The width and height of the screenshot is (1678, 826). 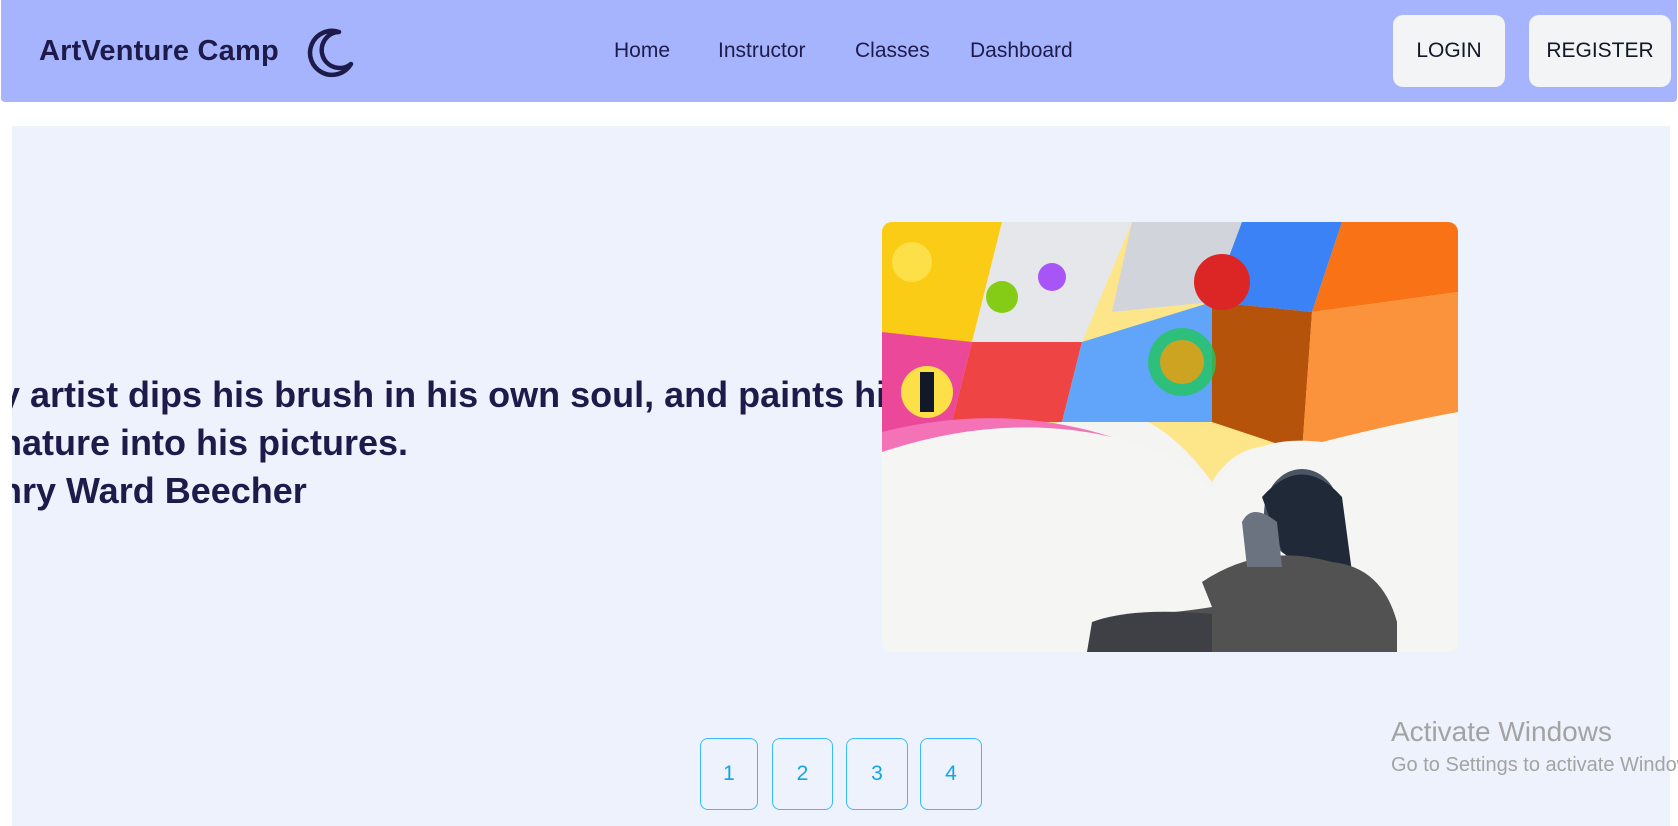 What do you see at coordinates (159, 490) in the screenshot?
I see `quote-line: nry Ward Beecher` at bounding box center [159, 490].